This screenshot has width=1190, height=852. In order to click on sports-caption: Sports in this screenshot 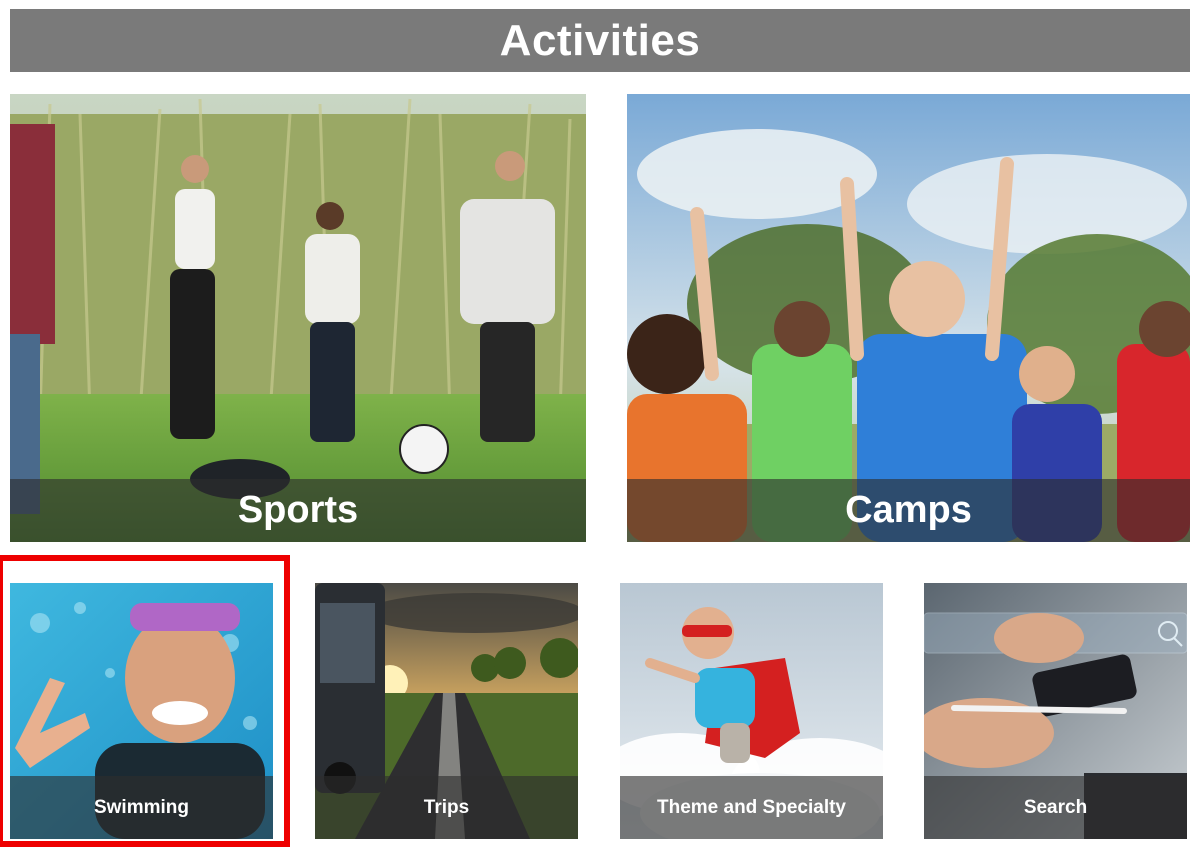, I will do `click(298, 510)`.